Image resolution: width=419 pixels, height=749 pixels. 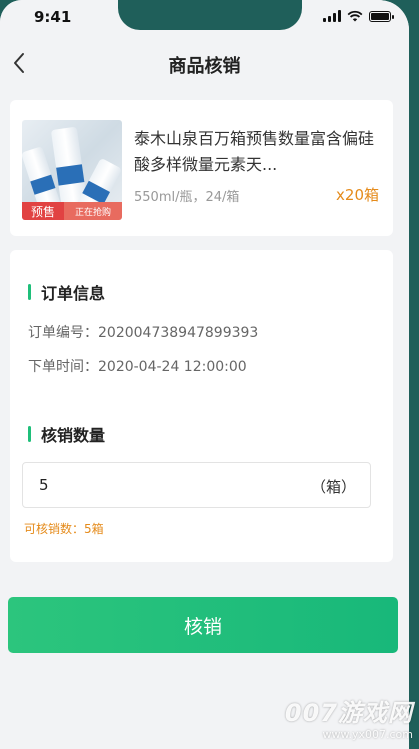 What do you see at coordinates (348, 713) in the screenshot?
I see `watermark-logo: 007游戏网` at bounding box center [348, 713].